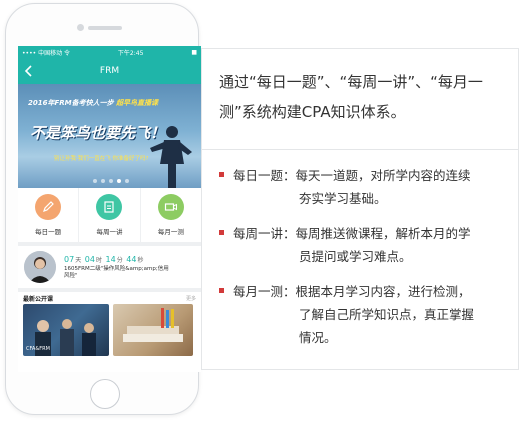 The width and height of the screenshot is (524, 422). I want to click on banner-headline: 2016年FRM备考快人一步 超早鸟直播课, so click(93, 103).